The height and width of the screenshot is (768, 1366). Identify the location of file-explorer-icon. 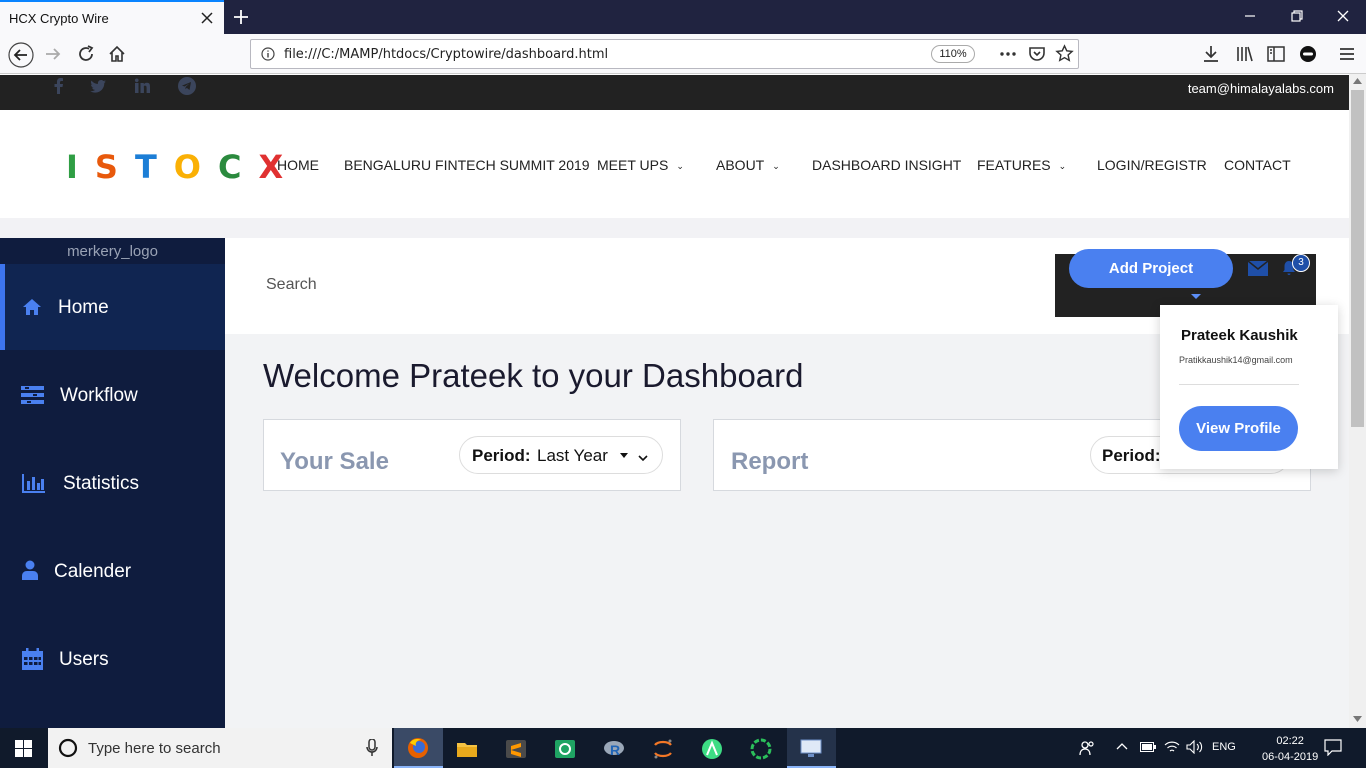
(467, 749).